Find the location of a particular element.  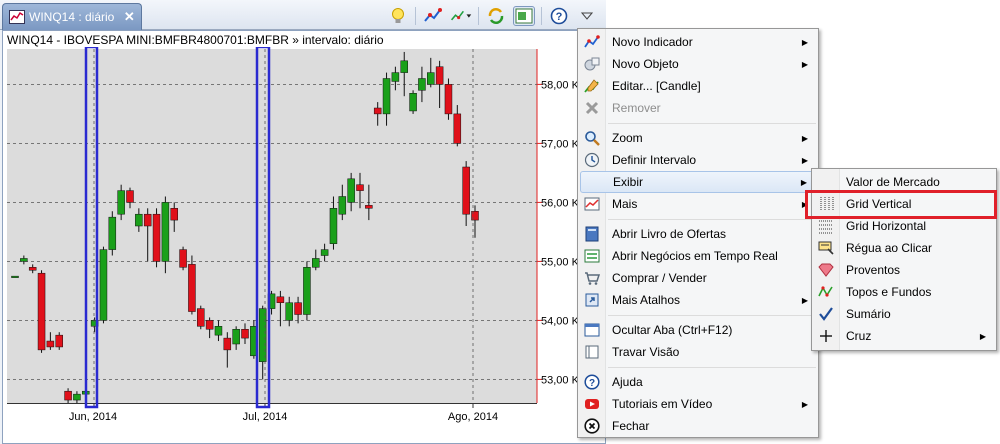

y-tick-label: 57,00 K is located at coordinates (560, 144).